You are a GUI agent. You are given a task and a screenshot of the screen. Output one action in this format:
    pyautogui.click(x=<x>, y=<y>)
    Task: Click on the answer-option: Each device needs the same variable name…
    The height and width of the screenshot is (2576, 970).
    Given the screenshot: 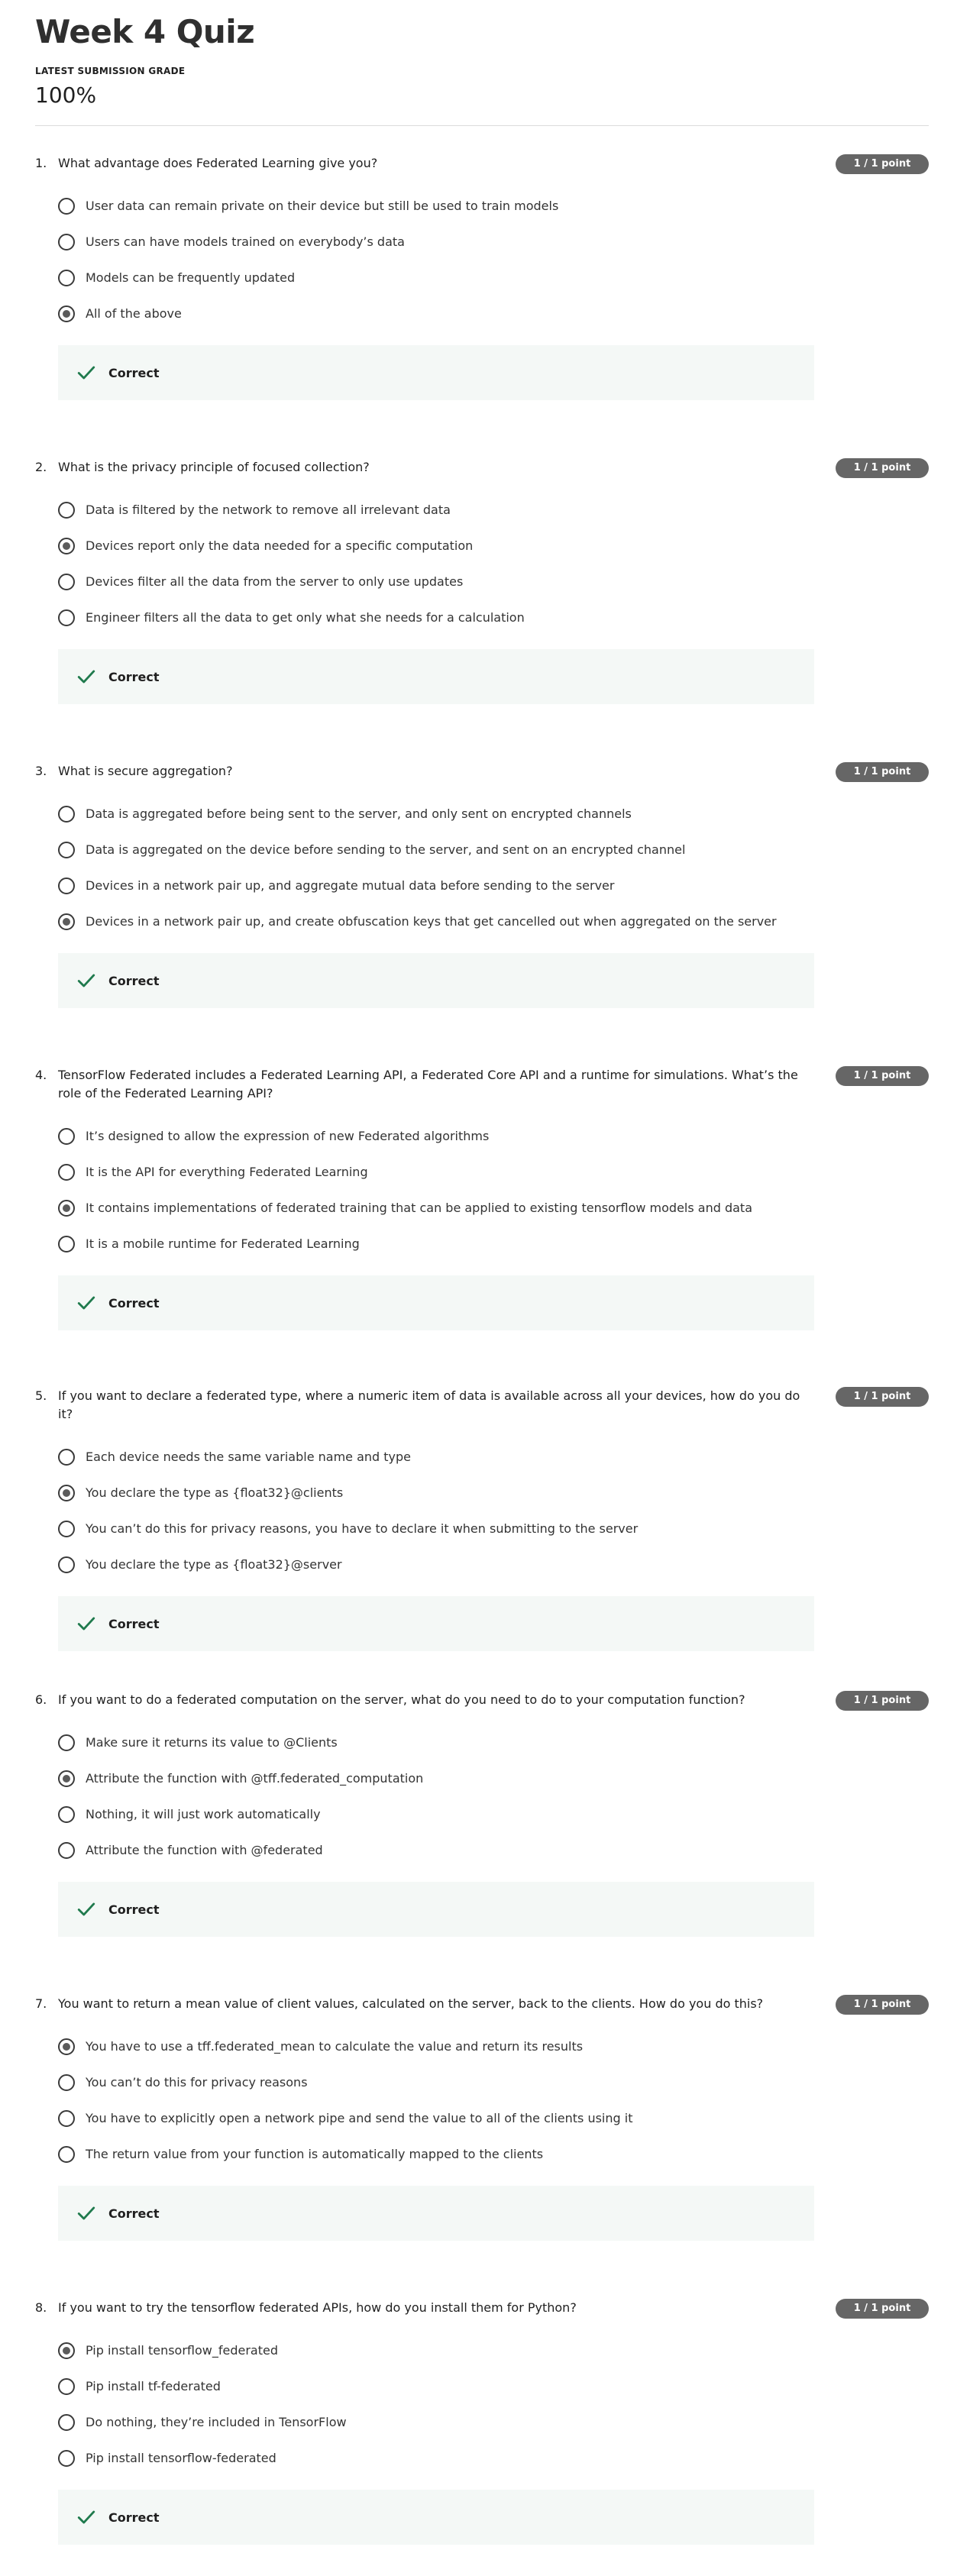 What is the action you would take?
    pyautogui.click(x=493, y=1457)
    